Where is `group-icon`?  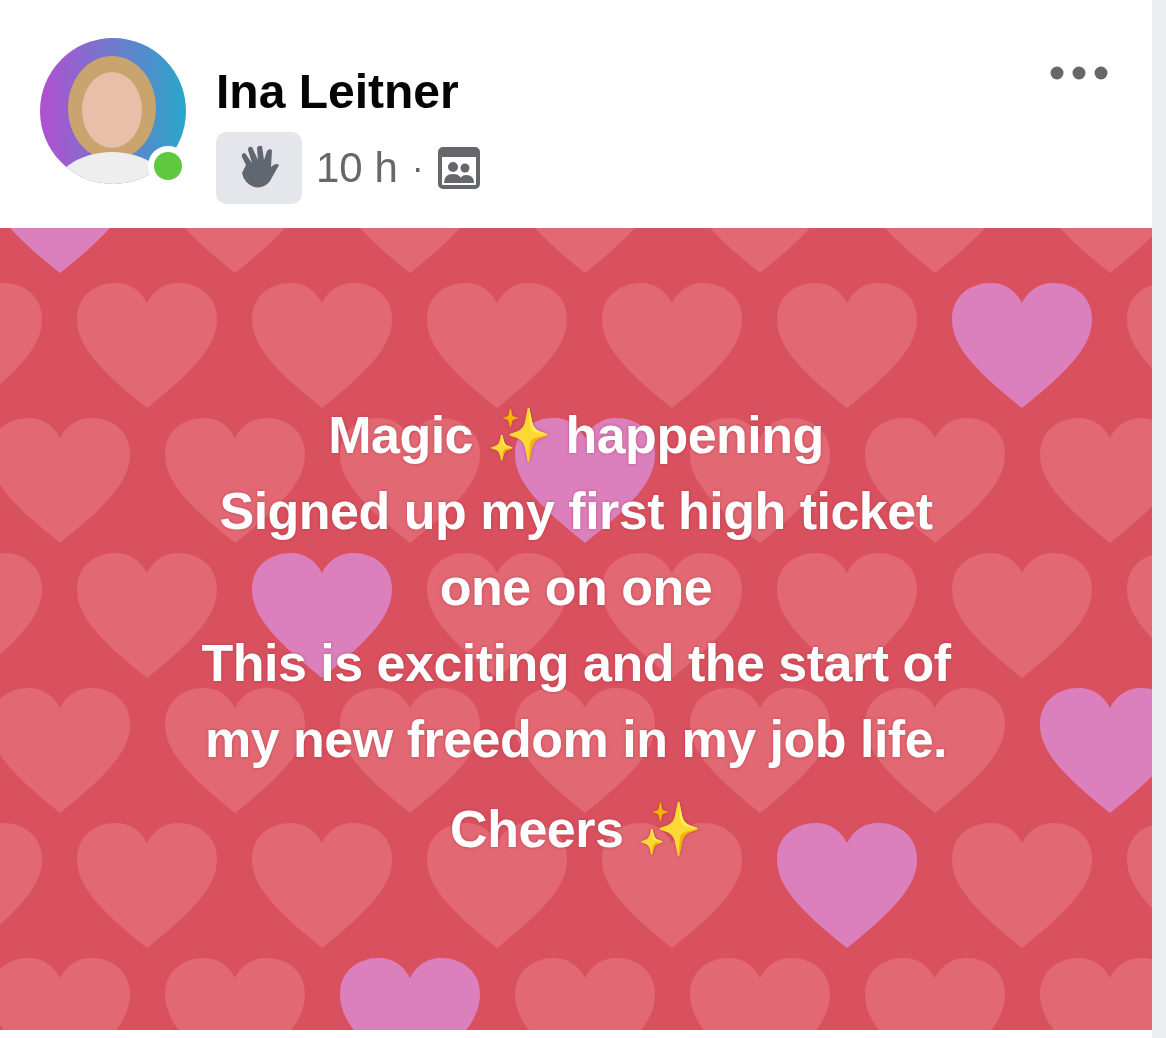 group-icon is located at coordinates (458, 168).